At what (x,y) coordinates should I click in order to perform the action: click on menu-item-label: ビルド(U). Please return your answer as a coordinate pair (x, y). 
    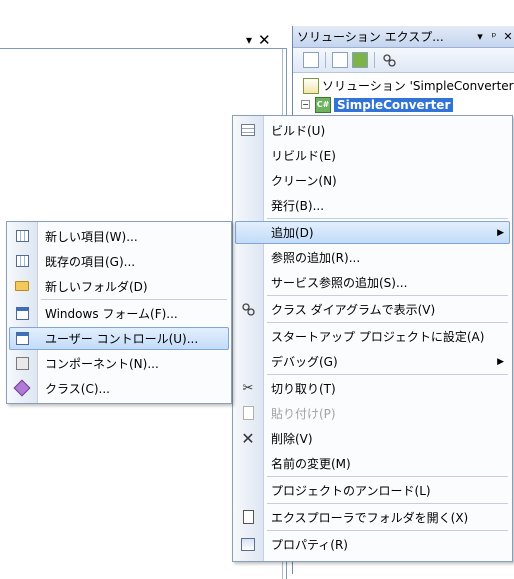
    Looking at the image, I should click on (298, 131).